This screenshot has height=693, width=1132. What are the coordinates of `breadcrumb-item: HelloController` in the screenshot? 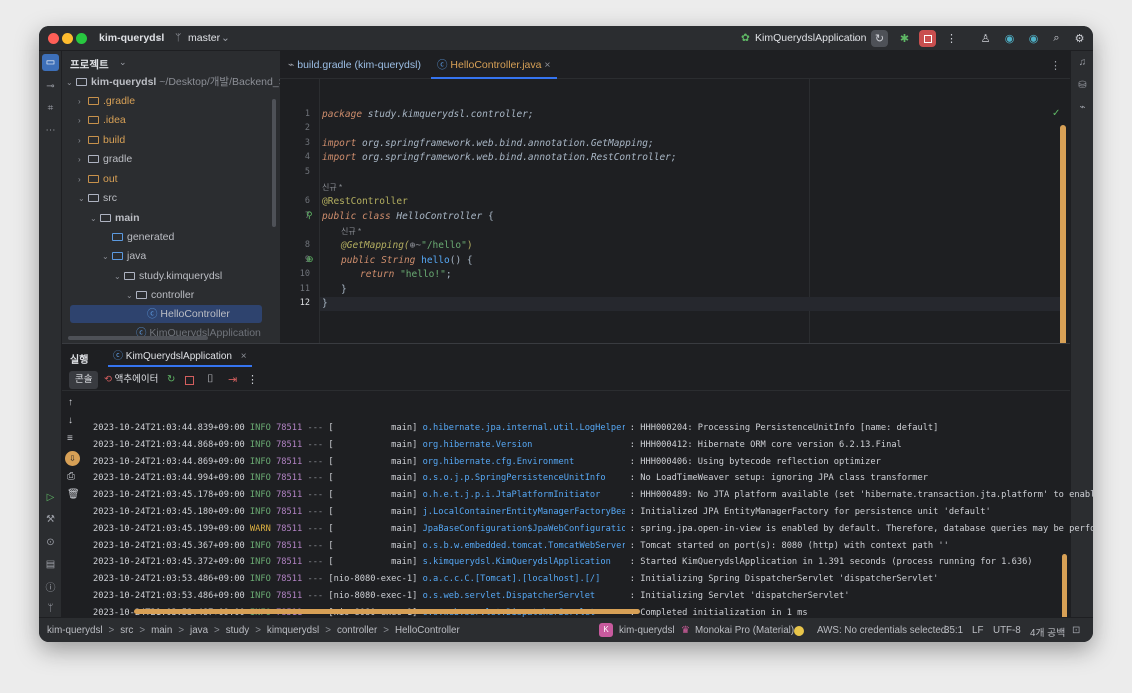 It's located at (427, 630).